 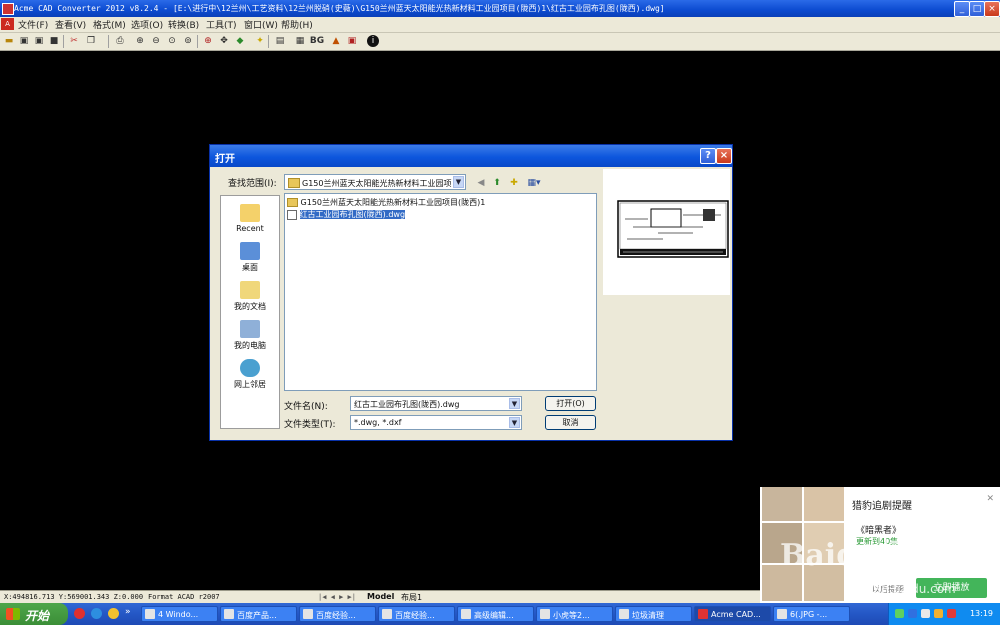 I want to click on open-folder-icon: ▬, so click(x=9, y=41).